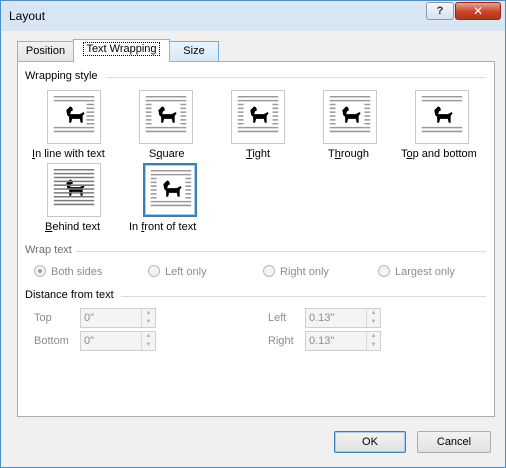 This screenshot has width=506, height=468. What do you see at coordinates (439, 154) in the screenshot?
I see `wrap-top-bottom-label: Top and bottom` at bounding box center [439, 154].